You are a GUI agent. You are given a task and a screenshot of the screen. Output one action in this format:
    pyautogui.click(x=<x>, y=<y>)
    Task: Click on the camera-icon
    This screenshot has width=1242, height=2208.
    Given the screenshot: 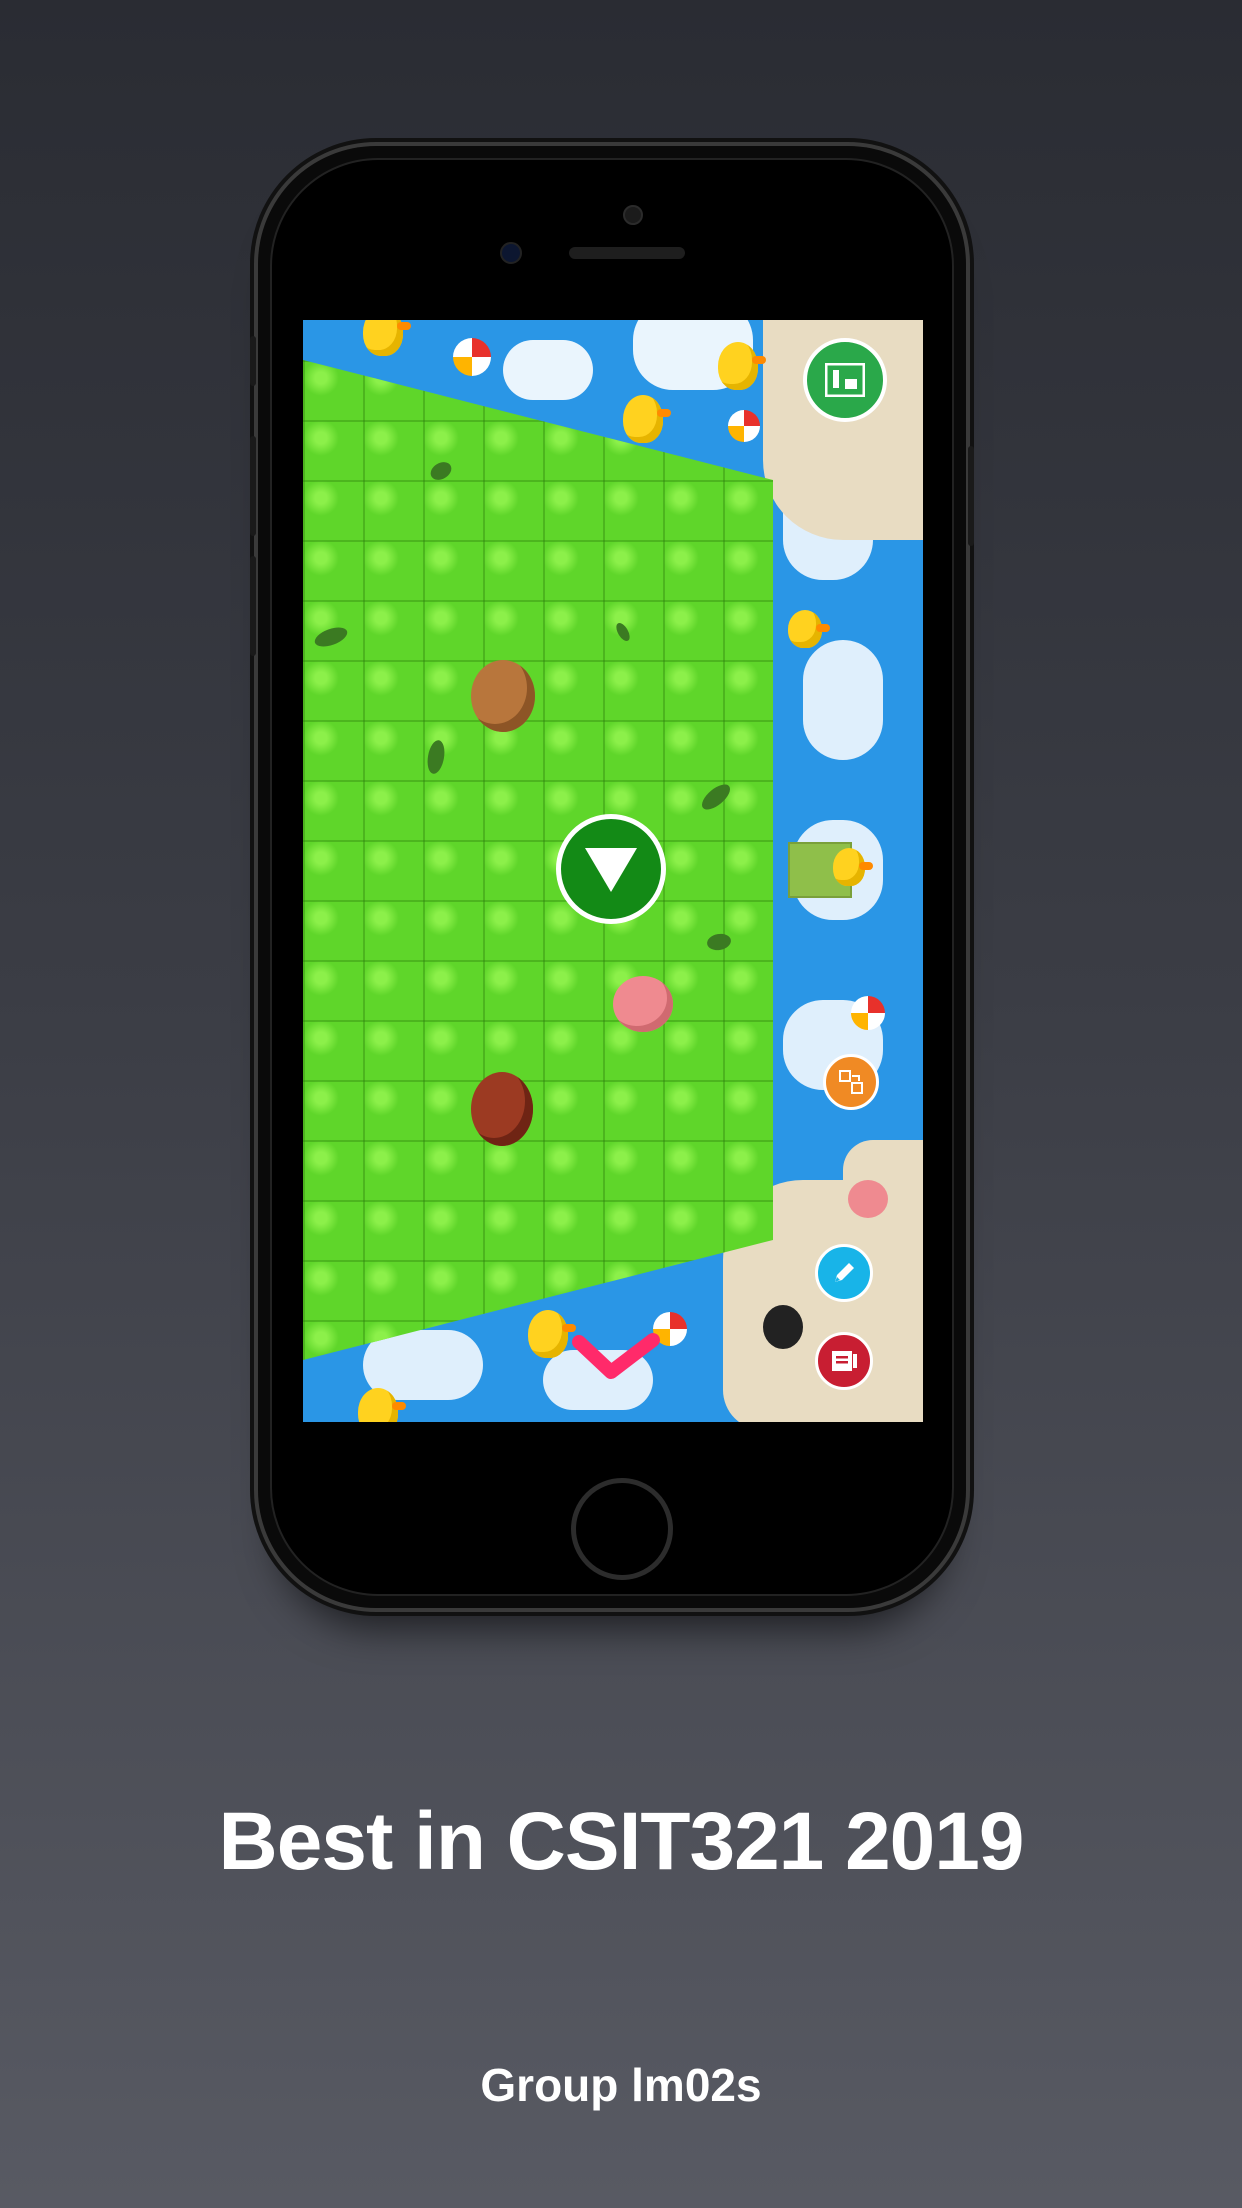 What is the action you would take?
    pyautogui.click(x=633, y=215)
    